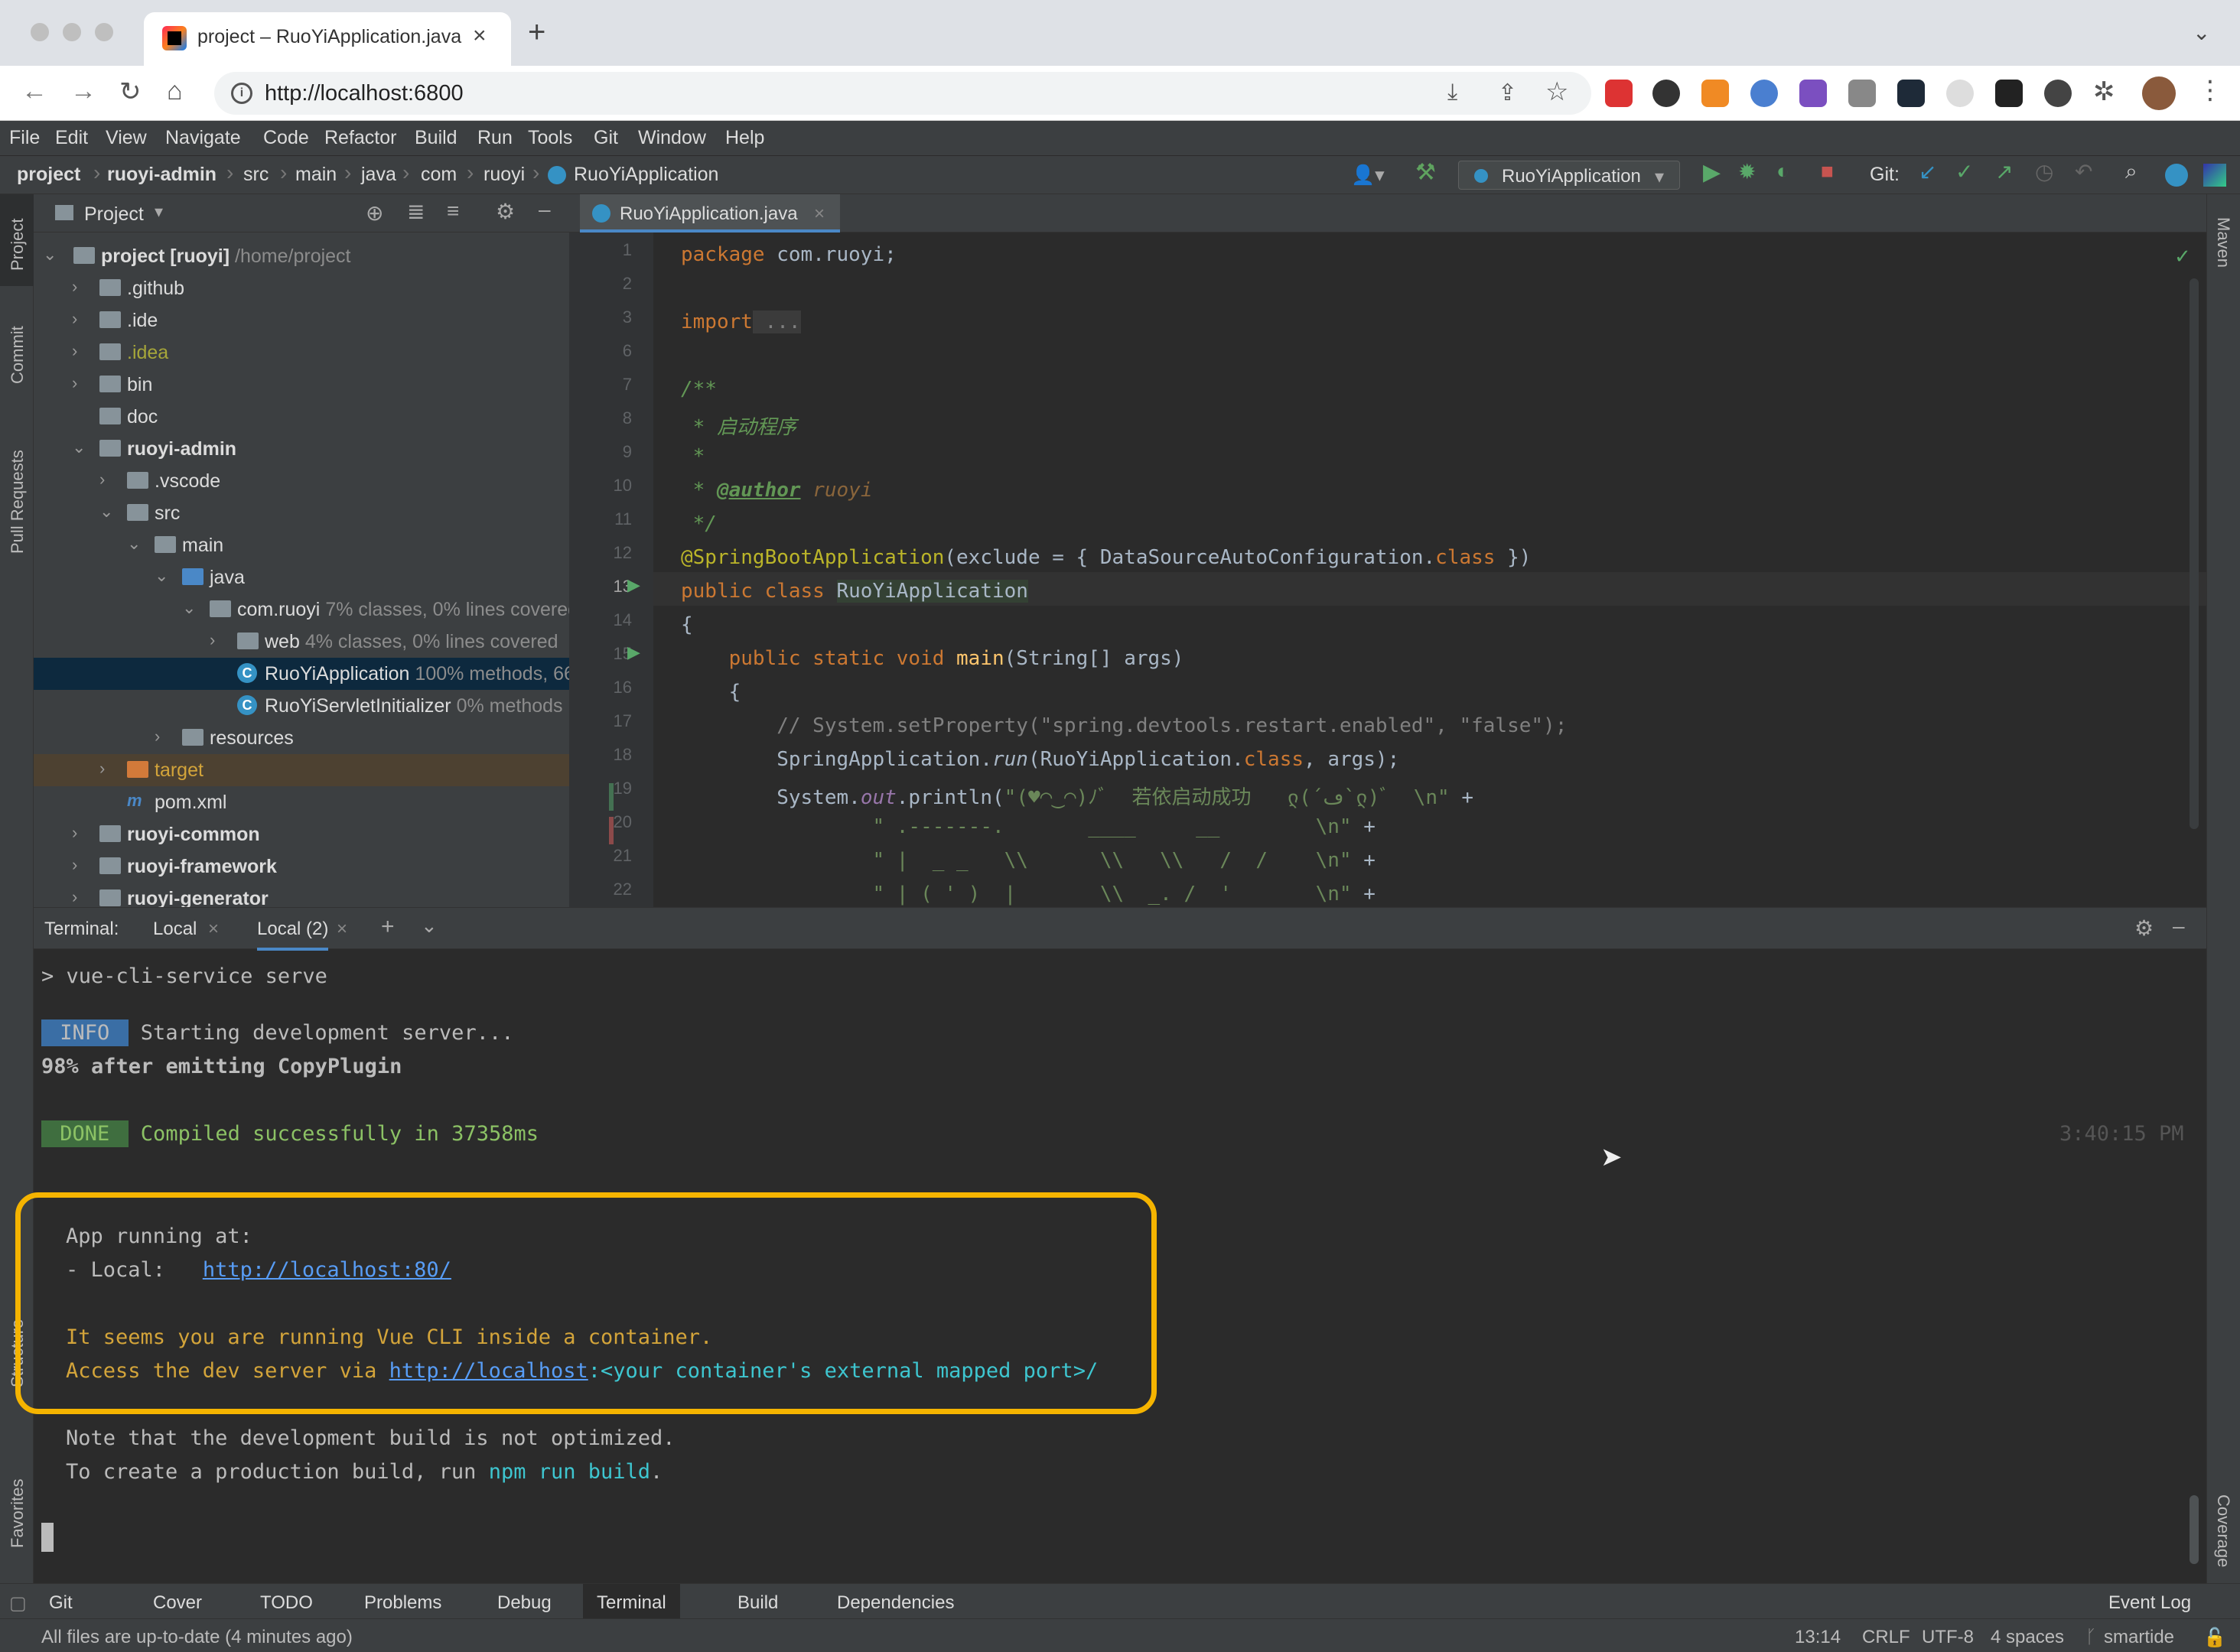 The width and height of the screenshot is (2240, 1652). I want to click on menu-build: Build, so click(436, 138).